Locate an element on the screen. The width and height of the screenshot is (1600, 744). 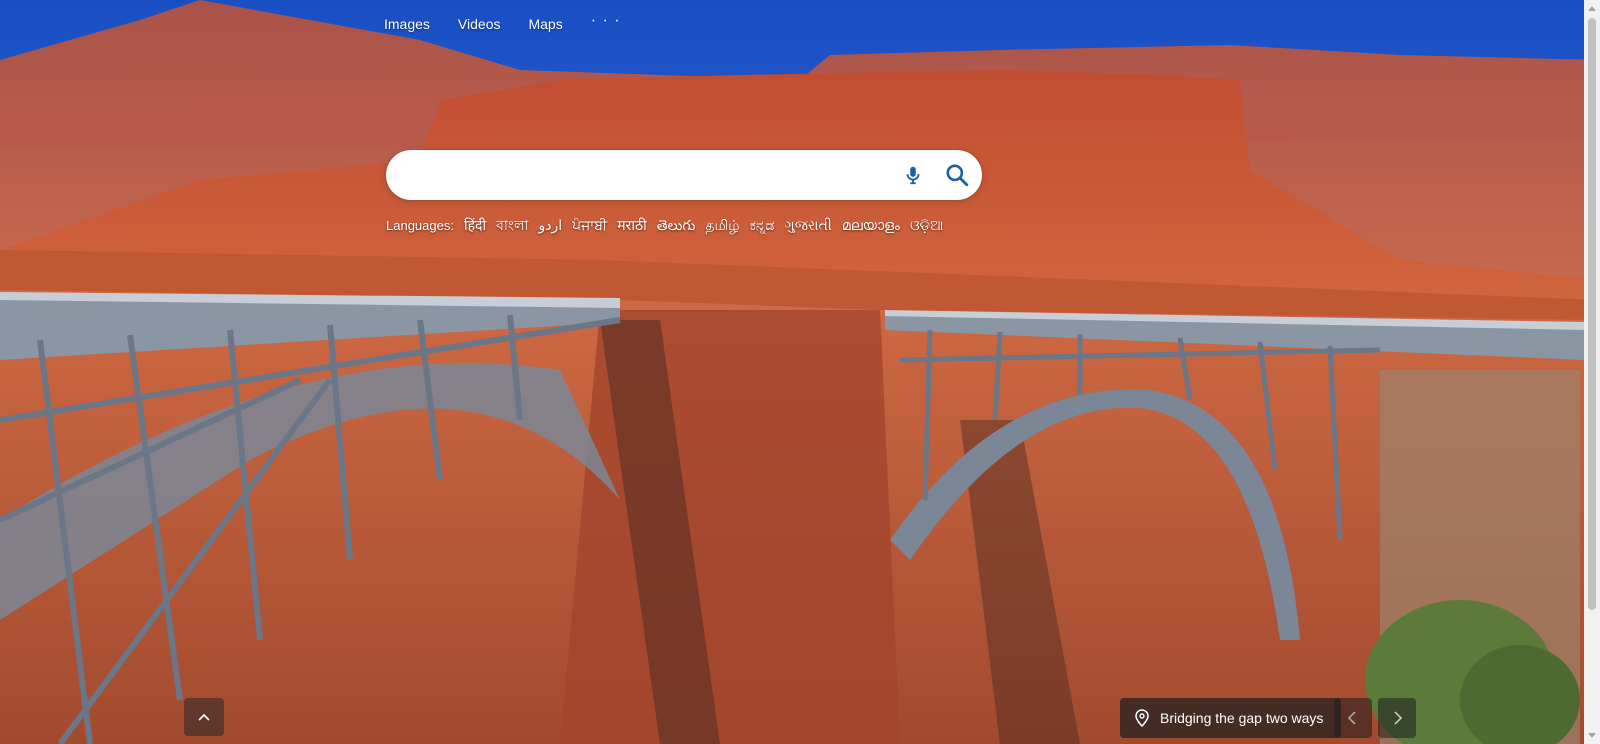
scroll-arrow-up-icon is located at coordinates (1592, 8).